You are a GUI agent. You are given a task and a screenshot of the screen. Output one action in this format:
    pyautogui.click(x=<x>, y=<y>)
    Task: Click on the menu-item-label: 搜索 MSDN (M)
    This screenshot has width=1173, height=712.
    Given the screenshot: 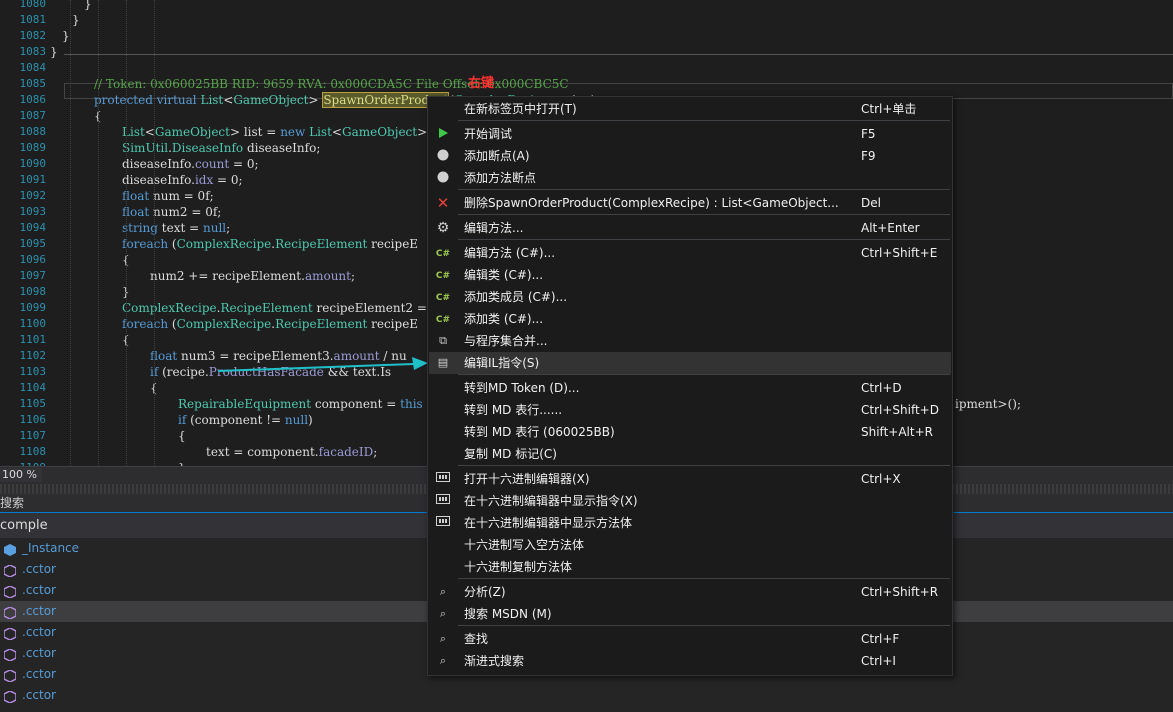 What is the action you would take?
    pyautogui.click(x=508, y=614)
    